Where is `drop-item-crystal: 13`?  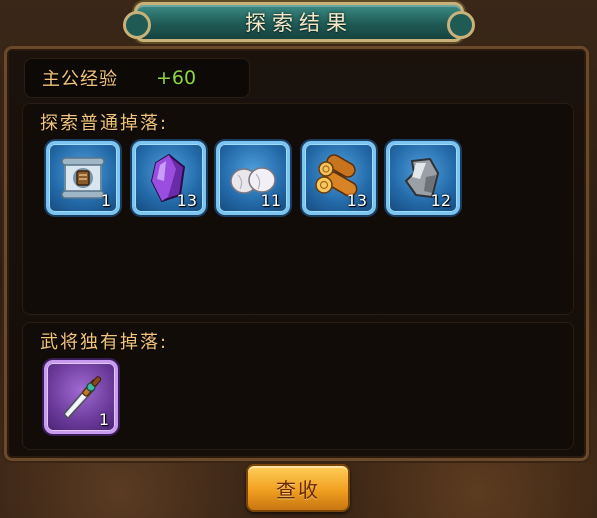 drop-item-crystal: 13 is located at coordinates (169, 178).